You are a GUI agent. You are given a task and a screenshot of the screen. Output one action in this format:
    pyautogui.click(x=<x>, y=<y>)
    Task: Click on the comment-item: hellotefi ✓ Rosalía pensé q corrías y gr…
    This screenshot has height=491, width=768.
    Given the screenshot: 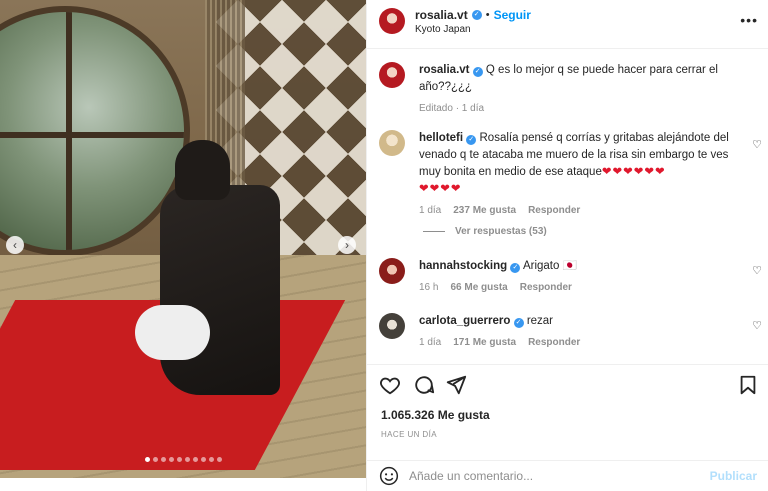 What is the action you would take?
    pyautogui.click(x=569, y=174)
    